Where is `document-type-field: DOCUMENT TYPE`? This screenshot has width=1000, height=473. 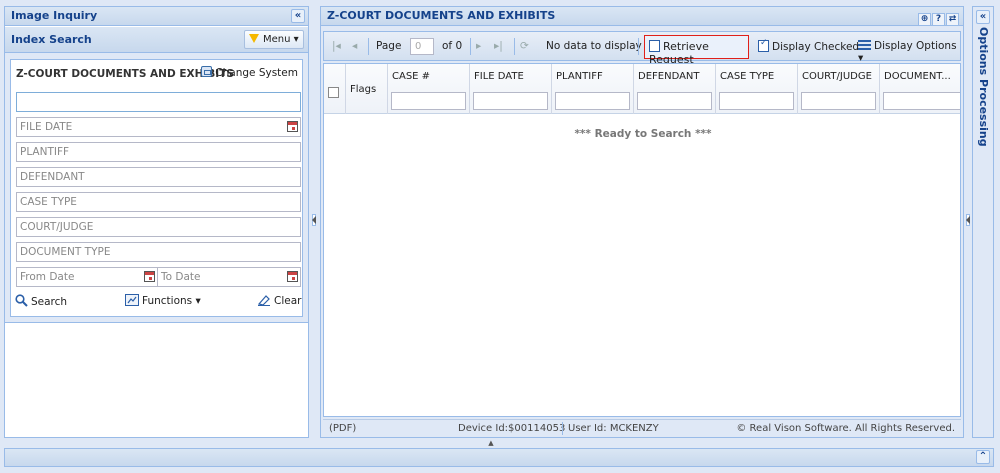 document-type-field: DOCUMENT TYPE is located at coordinates (158, 252).